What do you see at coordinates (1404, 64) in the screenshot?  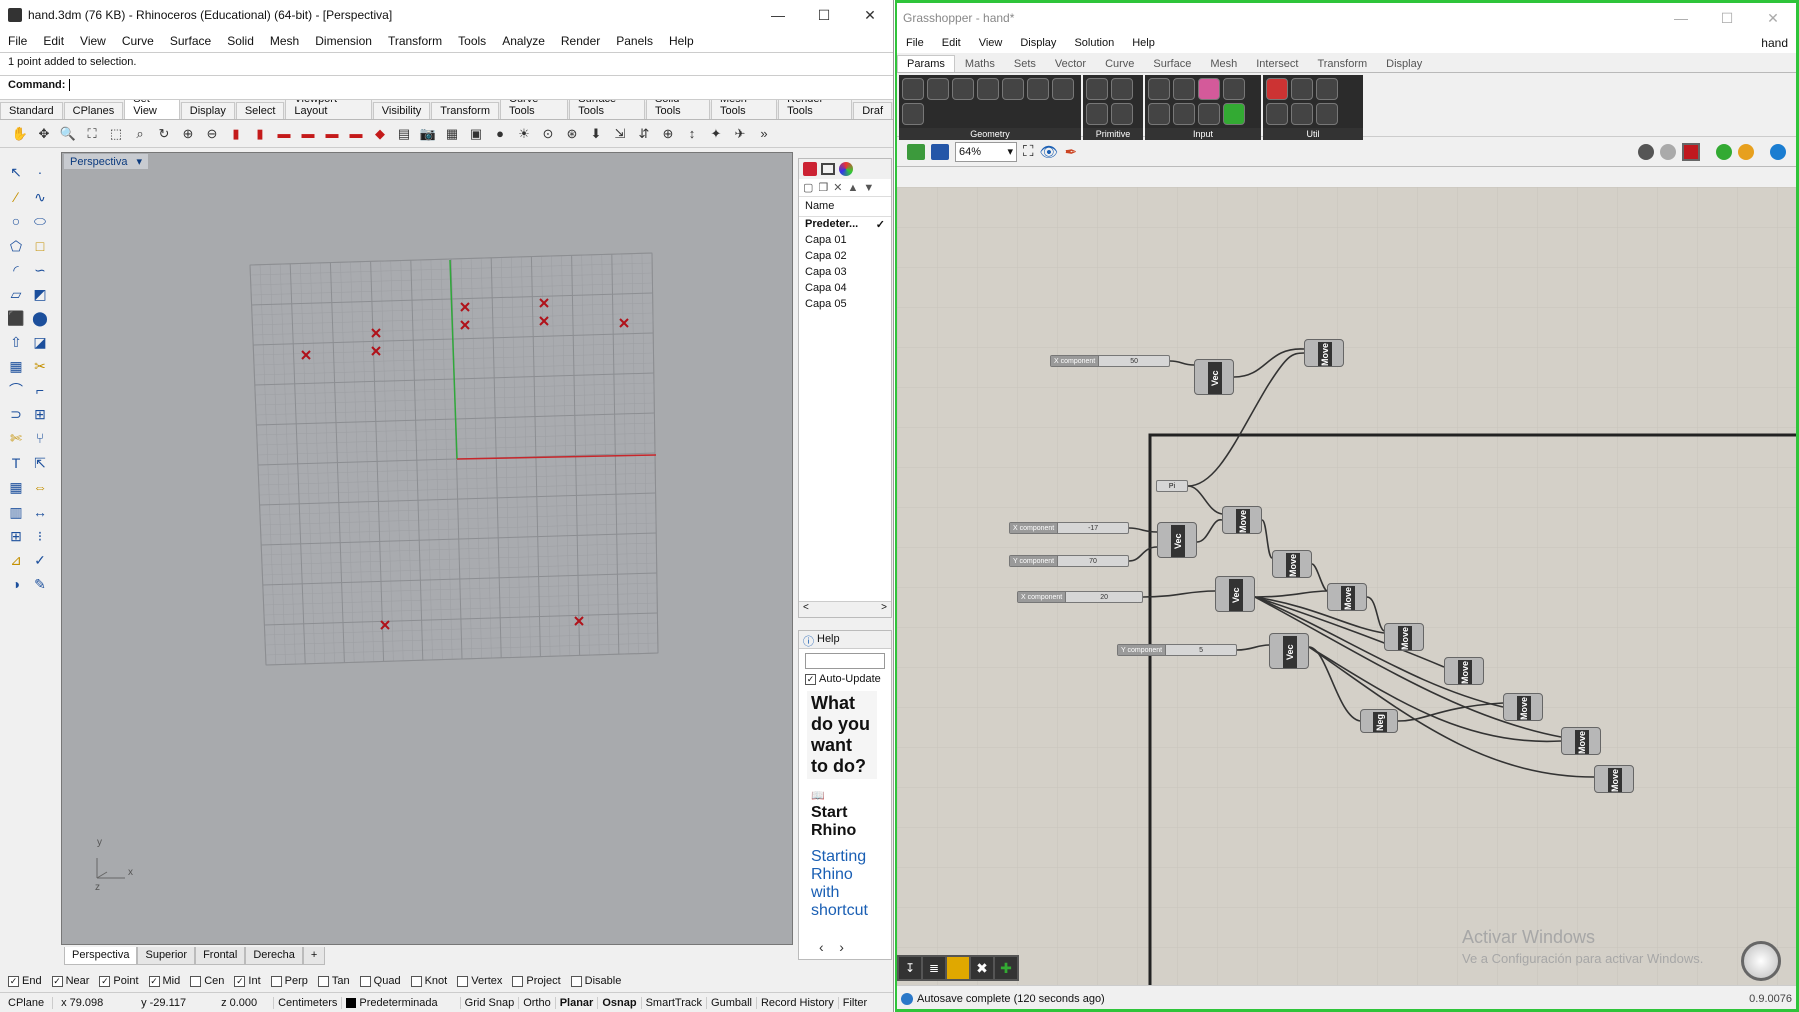 I see `gh-tab-display: Display` at bounding box center [1404, 64].